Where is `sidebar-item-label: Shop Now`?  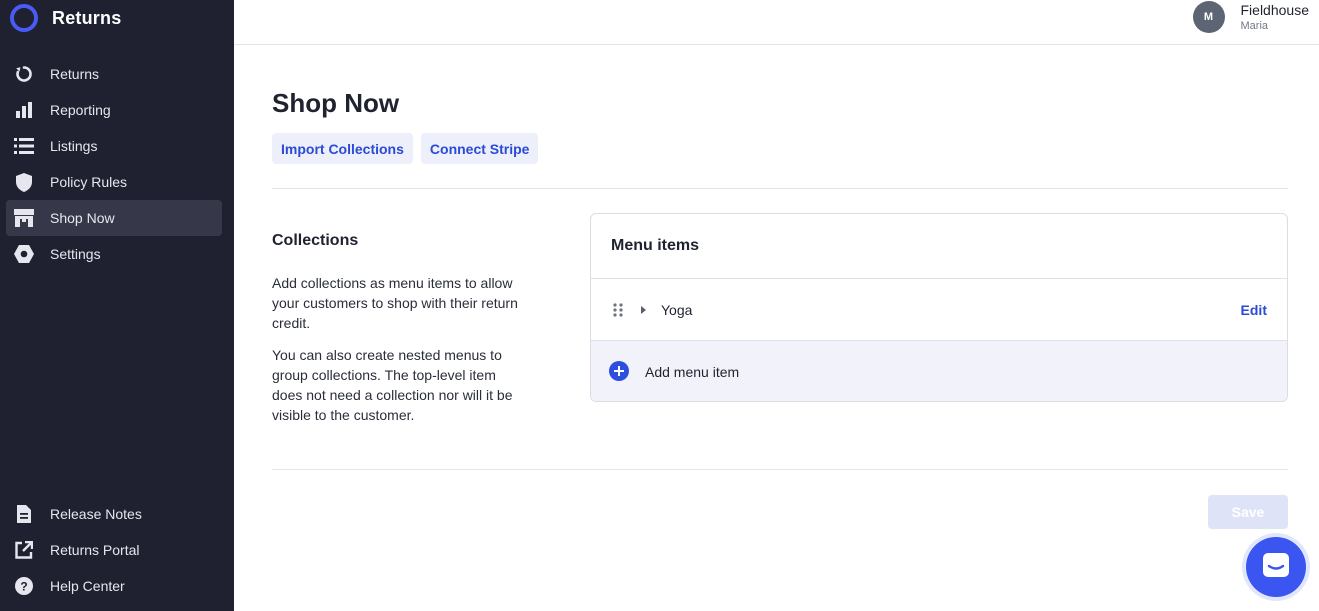 sidebar-item-label: Shop Now is located at coordinates (82, 218).